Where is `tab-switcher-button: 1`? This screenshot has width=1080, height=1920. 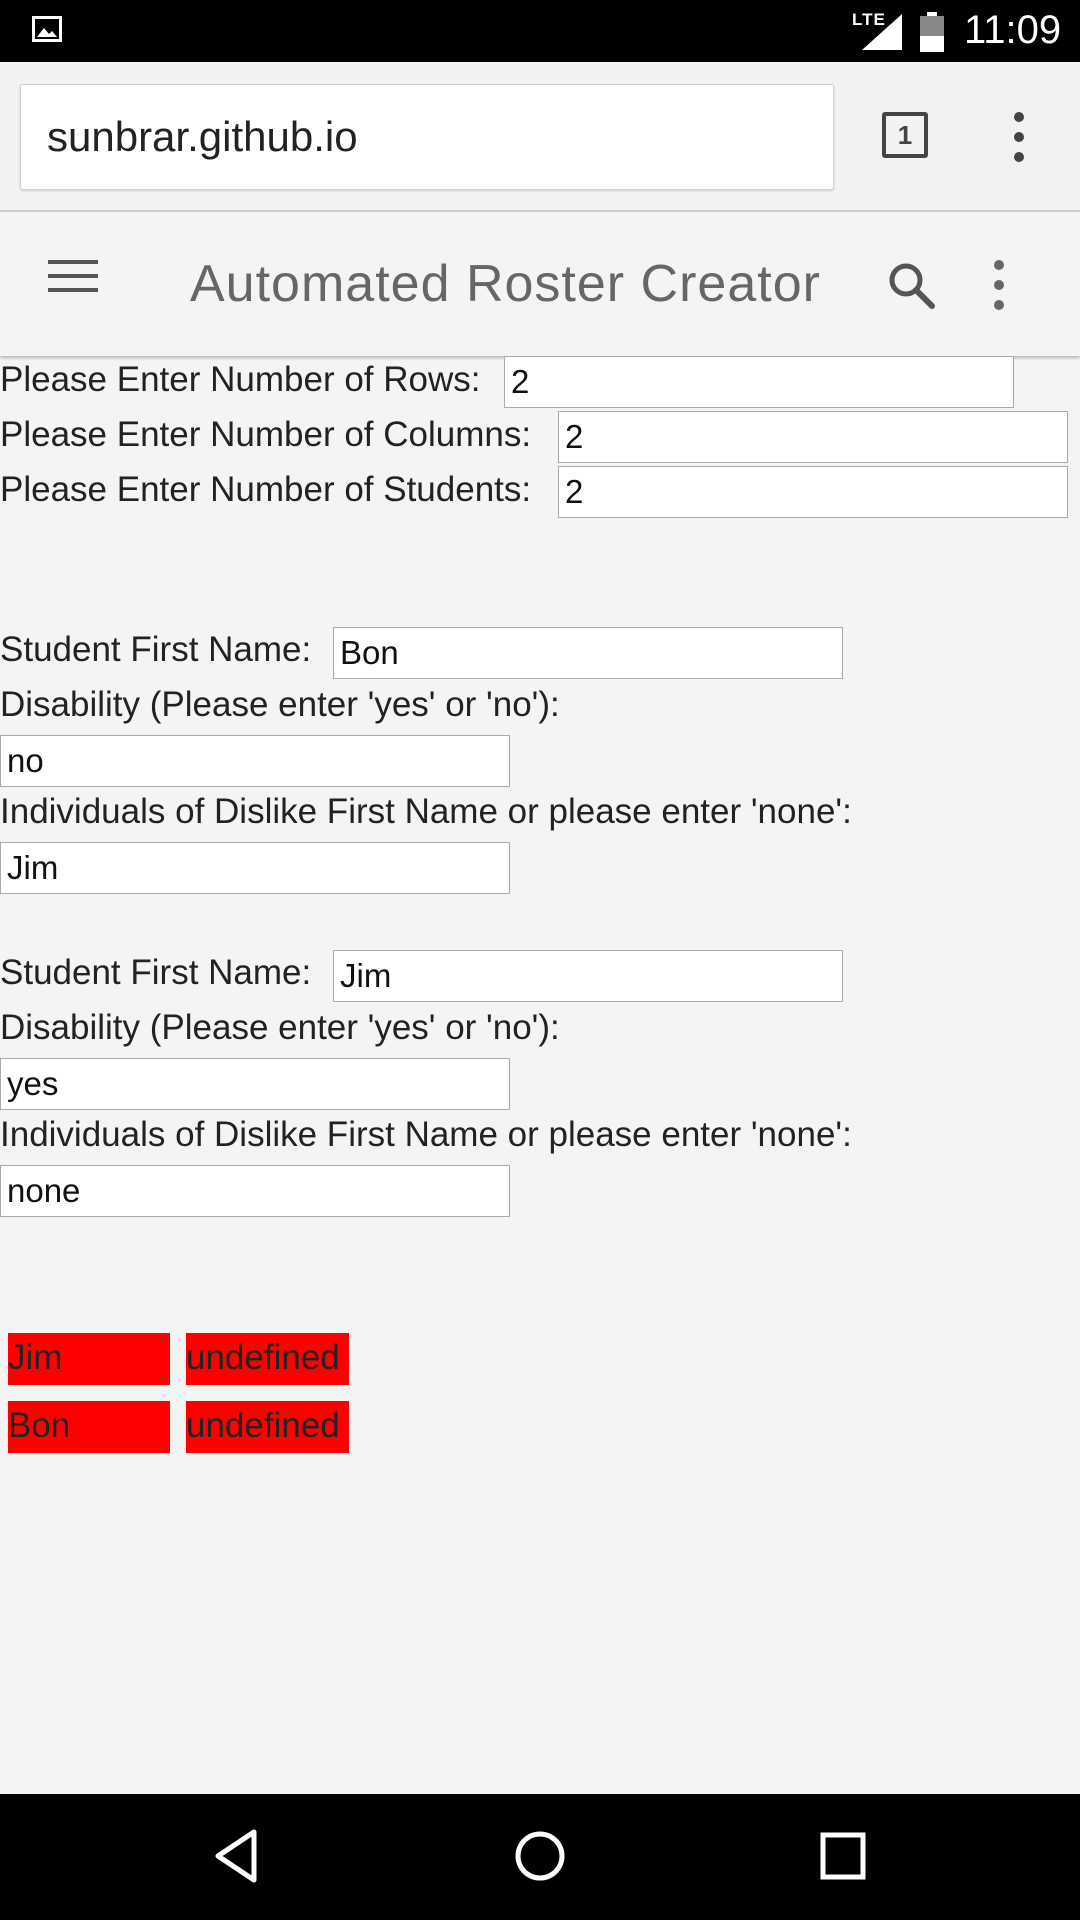
tab-switcher-button: 1 is located at coordinates (905, 135).